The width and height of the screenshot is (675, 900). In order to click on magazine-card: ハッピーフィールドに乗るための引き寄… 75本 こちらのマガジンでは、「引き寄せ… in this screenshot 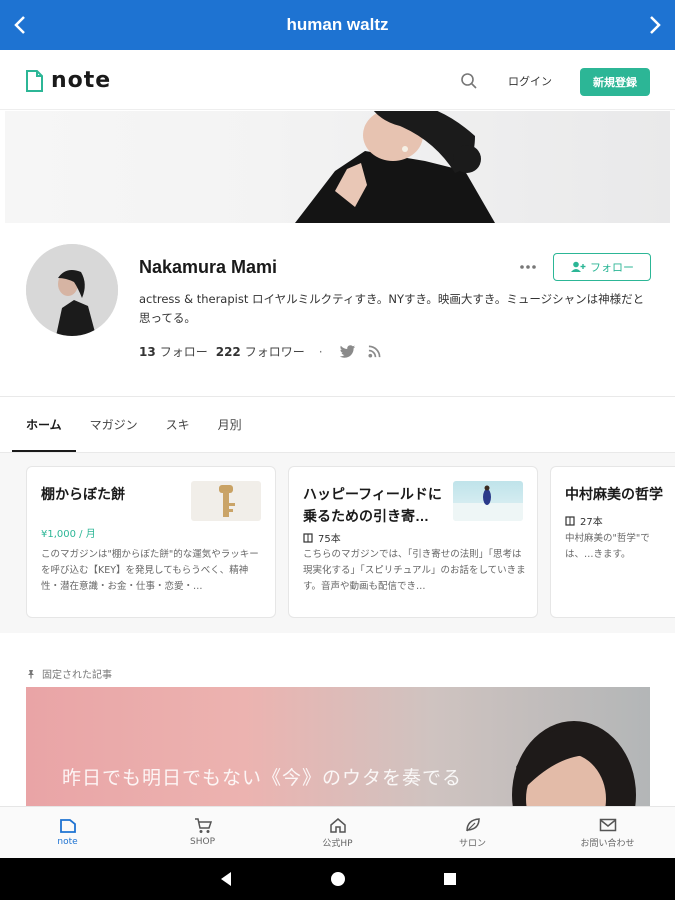, I will do `click(413, 542)`.